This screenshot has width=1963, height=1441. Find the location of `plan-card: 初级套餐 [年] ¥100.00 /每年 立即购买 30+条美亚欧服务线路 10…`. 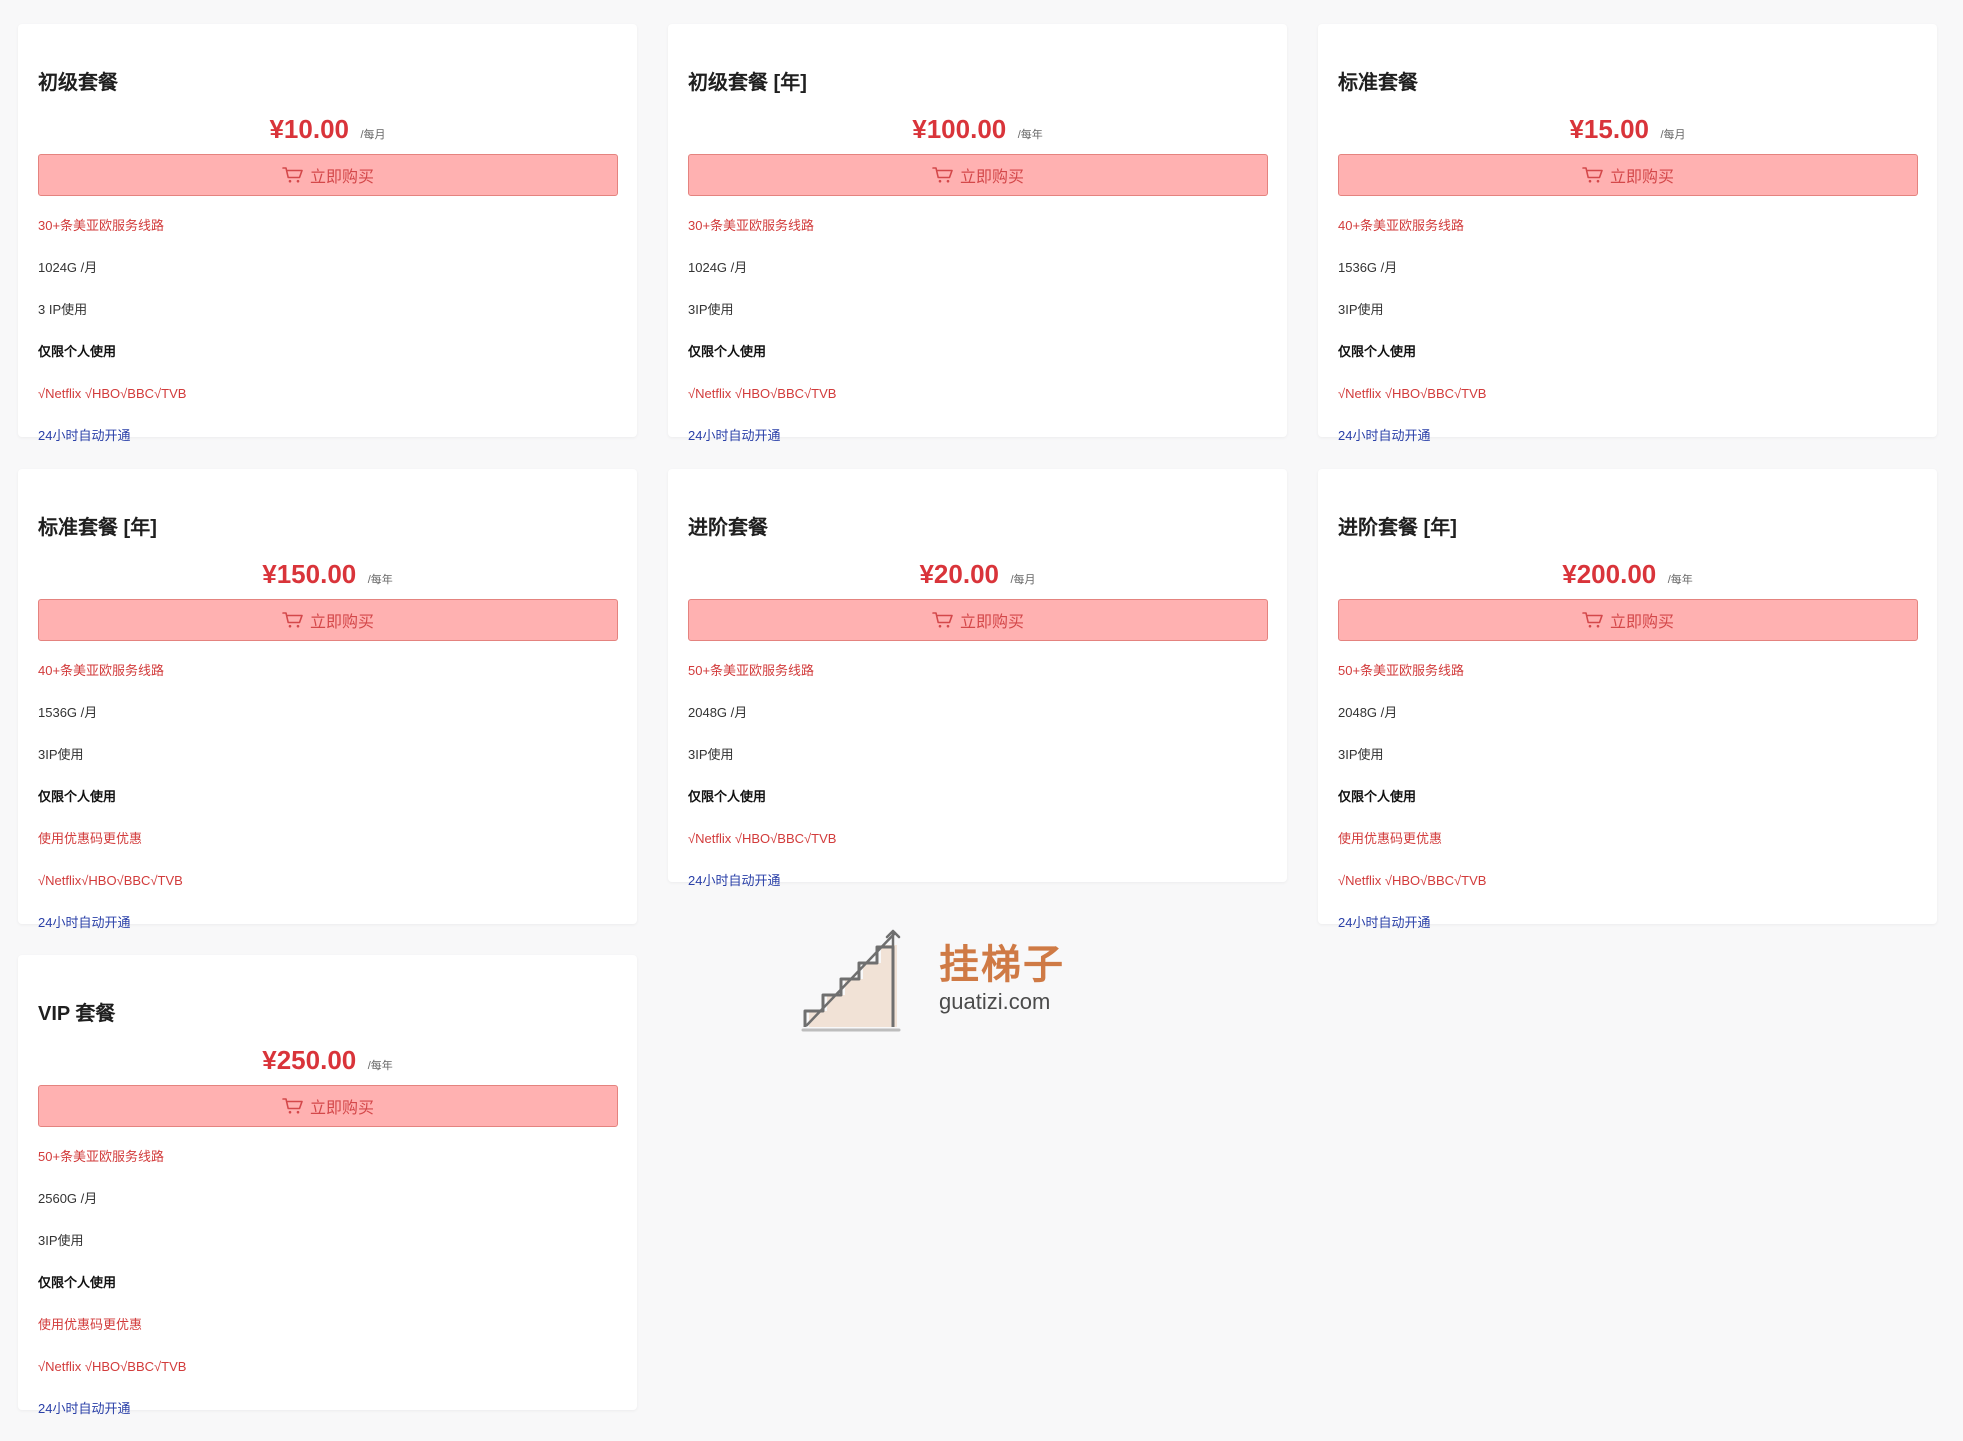

plan-card: 初级套餐 [年] ¥100.00 /每年 立即购买 30+条美亚欧服务线路 10… is located at coordinates (977, 233).